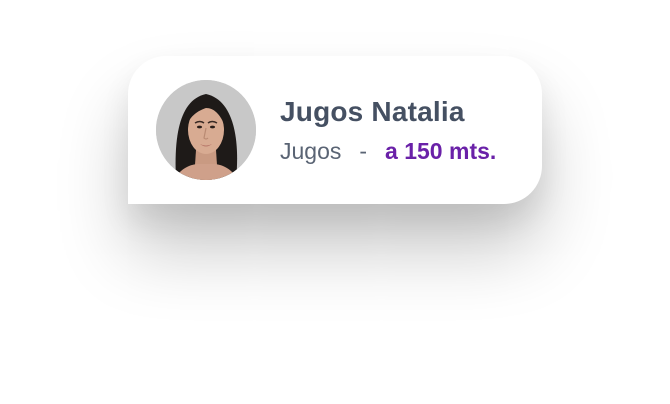  What do you see at coordinates (441, 151) in the screenshot?
I see `vendor-distance: a 150 mts.` at bounding box center [441, 151].